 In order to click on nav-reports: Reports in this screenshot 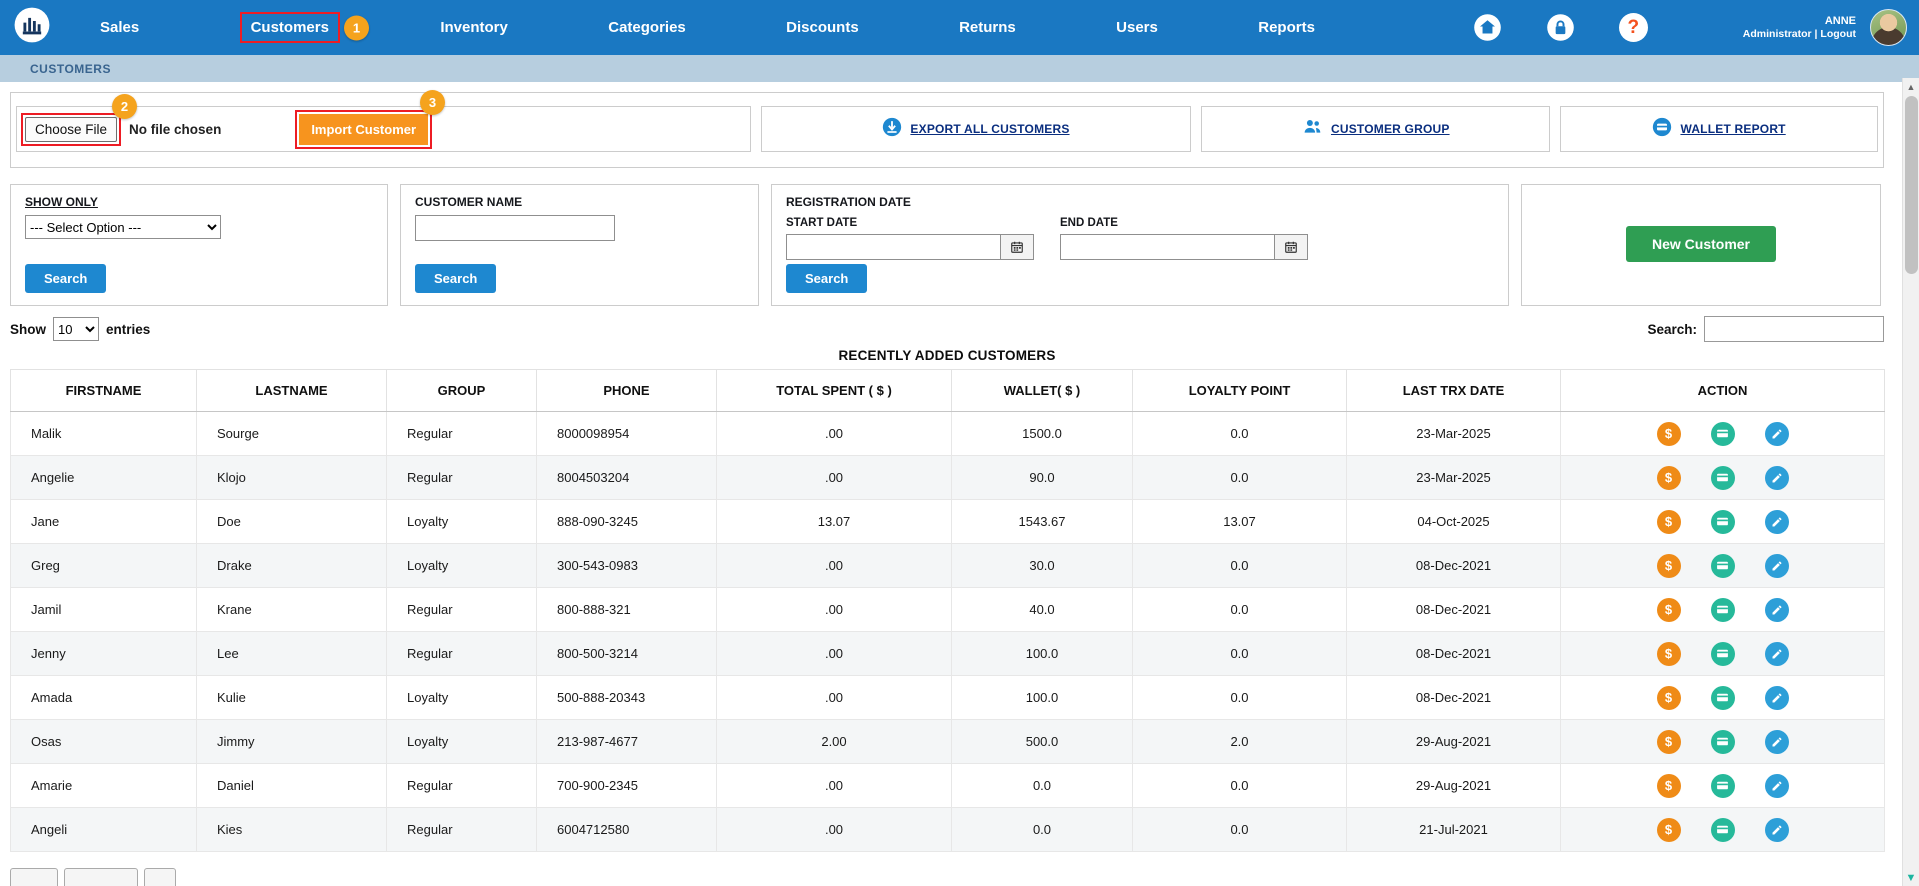, I will do `click(1286, 27)`.